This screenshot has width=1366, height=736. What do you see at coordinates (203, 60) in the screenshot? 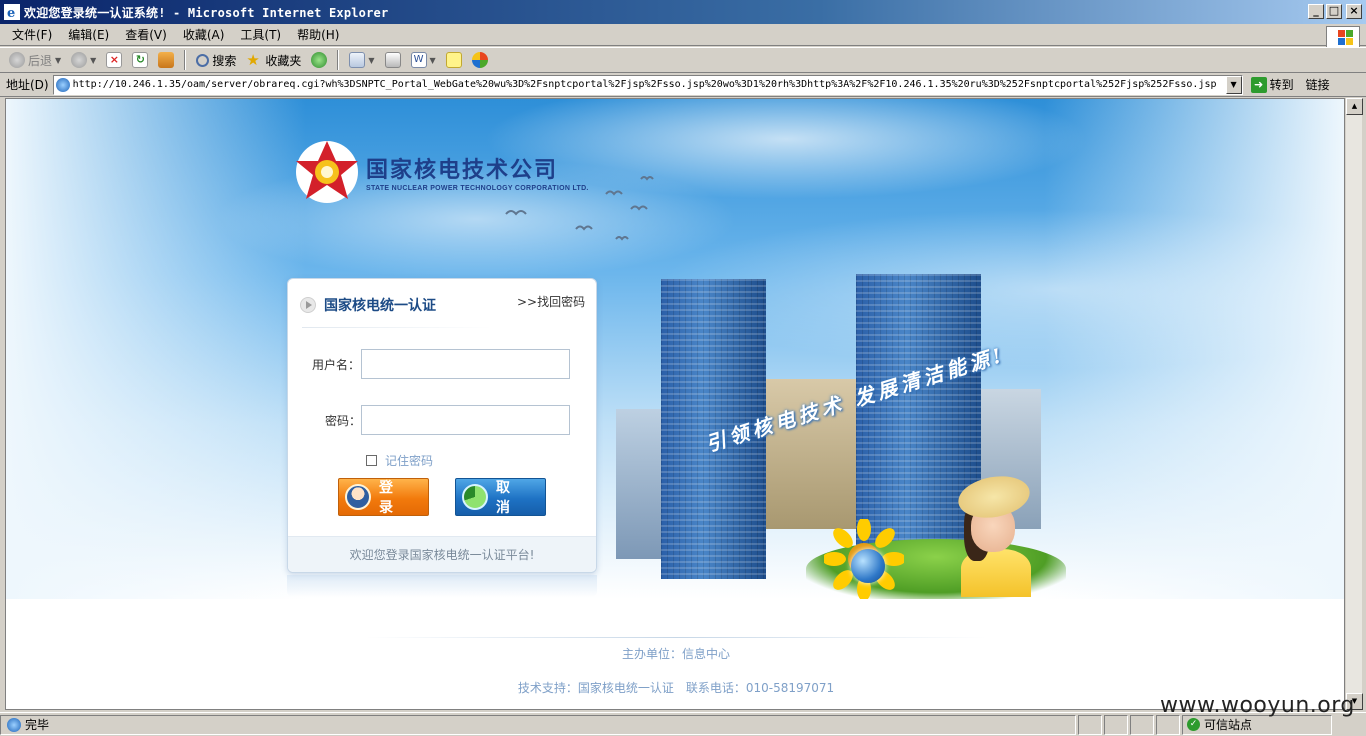
I see `search-icon` at bounding box center [203, 60].